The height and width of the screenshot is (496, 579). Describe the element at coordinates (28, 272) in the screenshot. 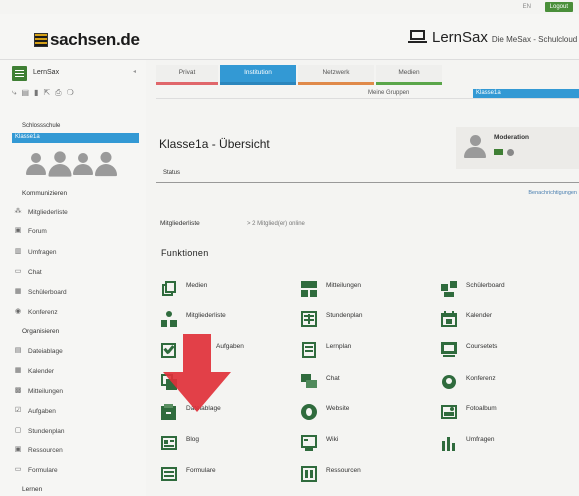

I see `sidebar-item-chat: ▭ Chat` at that location.